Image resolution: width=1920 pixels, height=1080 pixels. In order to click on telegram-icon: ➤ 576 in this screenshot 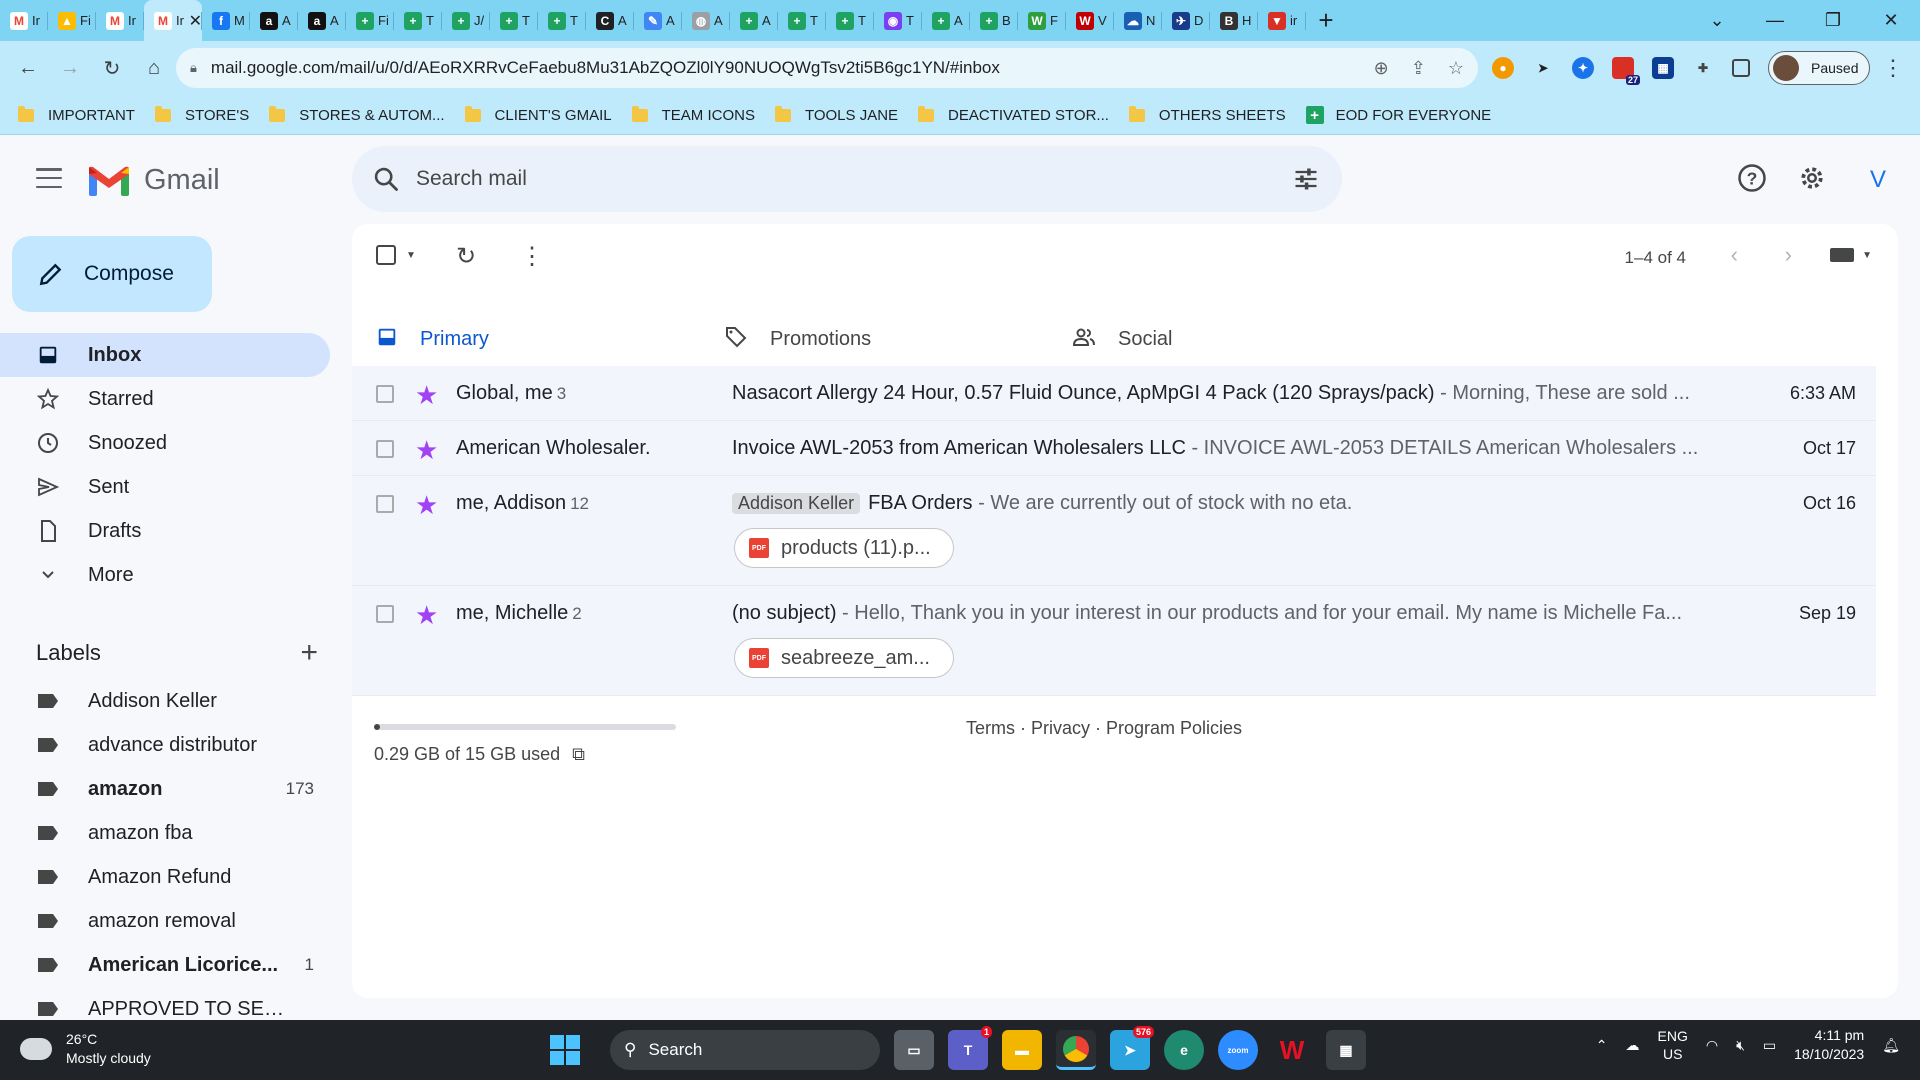, I will do `click(1132, 1048)`.